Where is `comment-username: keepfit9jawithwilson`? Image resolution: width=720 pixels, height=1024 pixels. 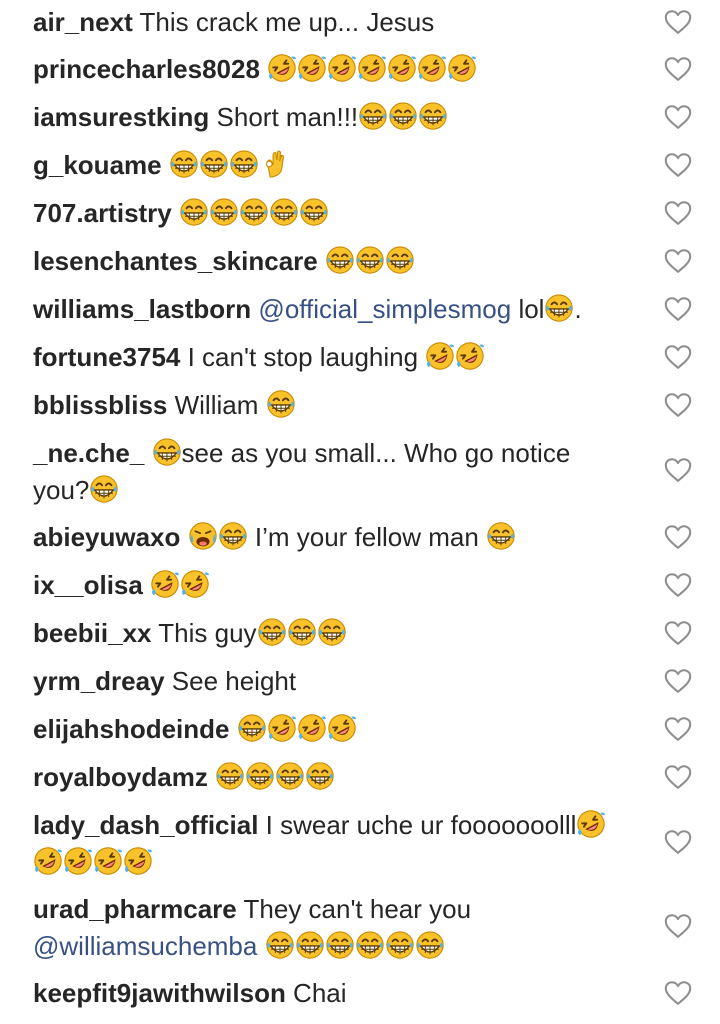 comment-username: keepfit9jawithwilson is located at coordinates (159, 993).